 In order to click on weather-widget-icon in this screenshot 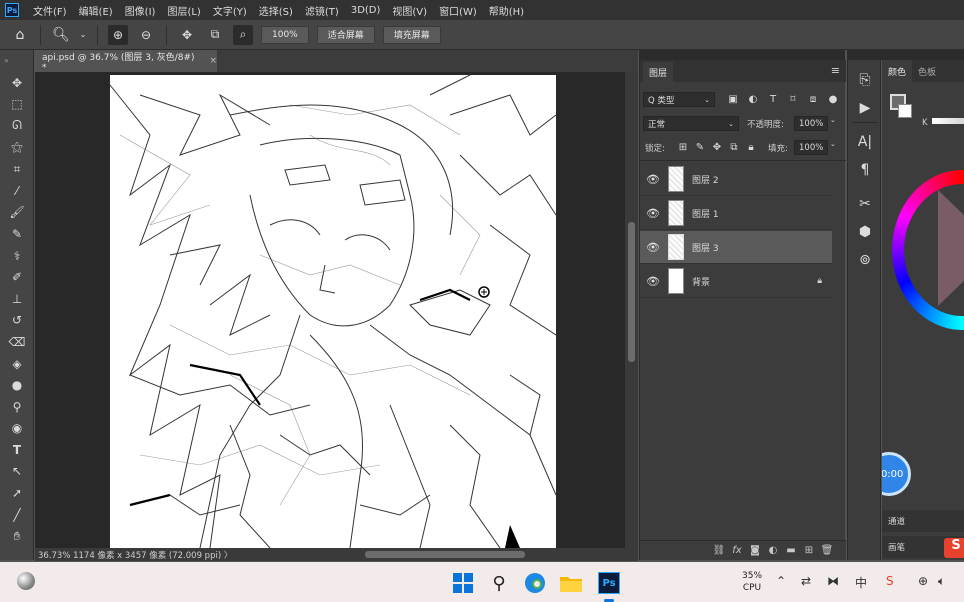, I will do `click(26, 581)`.